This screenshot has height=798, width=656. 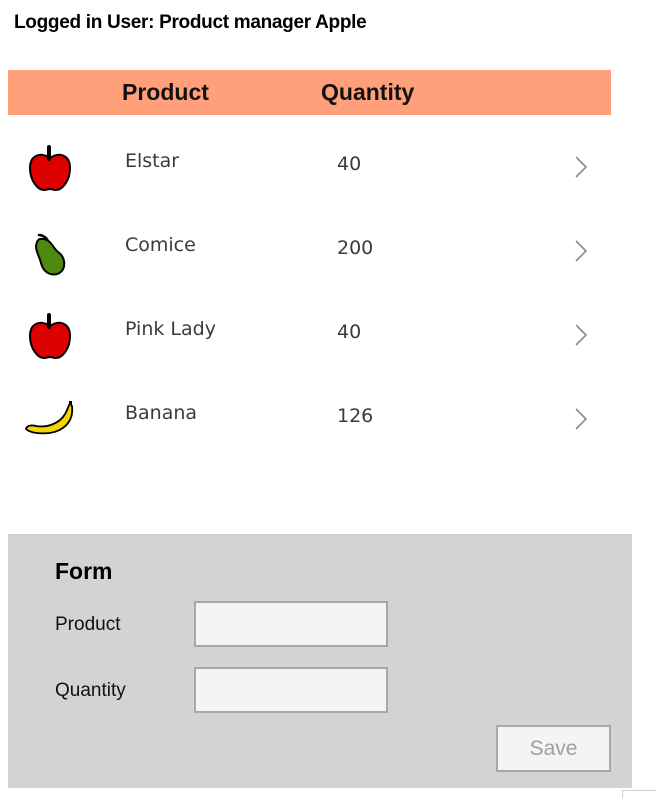 I want to click on form-title: Form, so click(x=84, y=571).